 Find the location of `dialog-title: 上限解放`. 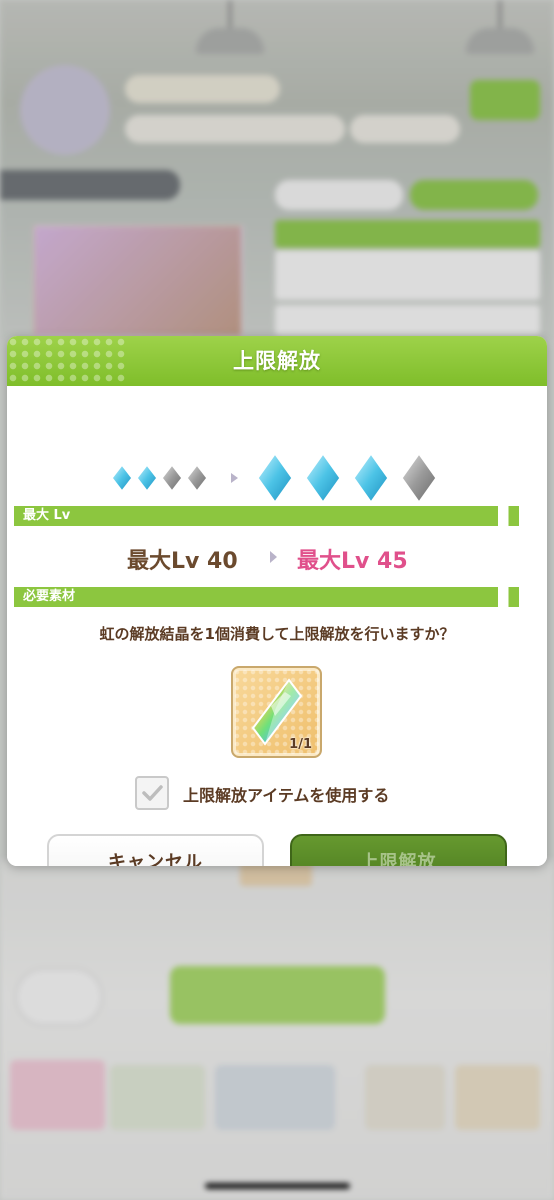

dialog-title: 上限解放 is located at coordinates (277, 361).